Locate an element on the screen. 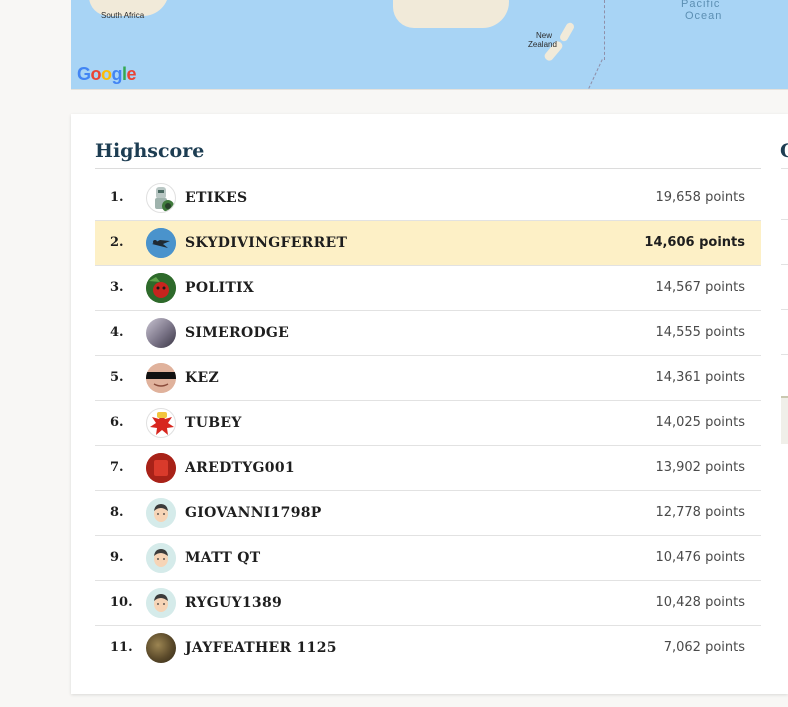  highscore-row: 3. POLITIX 14,567 points is located at coordinates (428, 288).